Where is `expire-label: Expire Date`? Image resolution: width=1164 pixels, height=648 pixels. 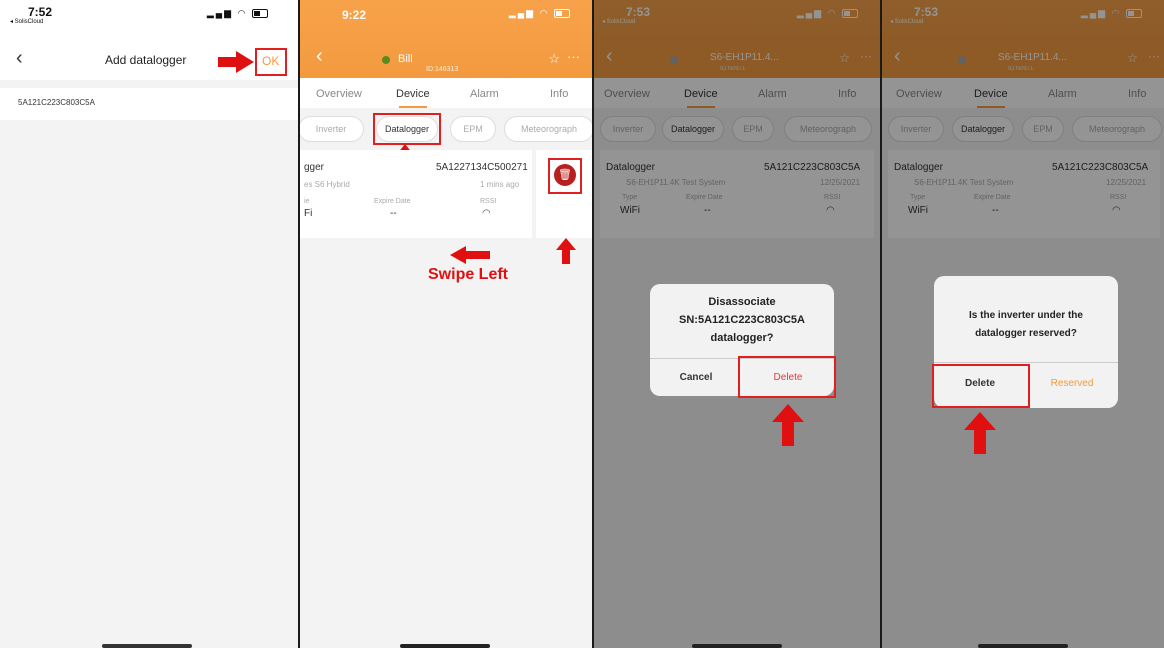 expire-label: Expire Date is located at coordinates (392, 201).